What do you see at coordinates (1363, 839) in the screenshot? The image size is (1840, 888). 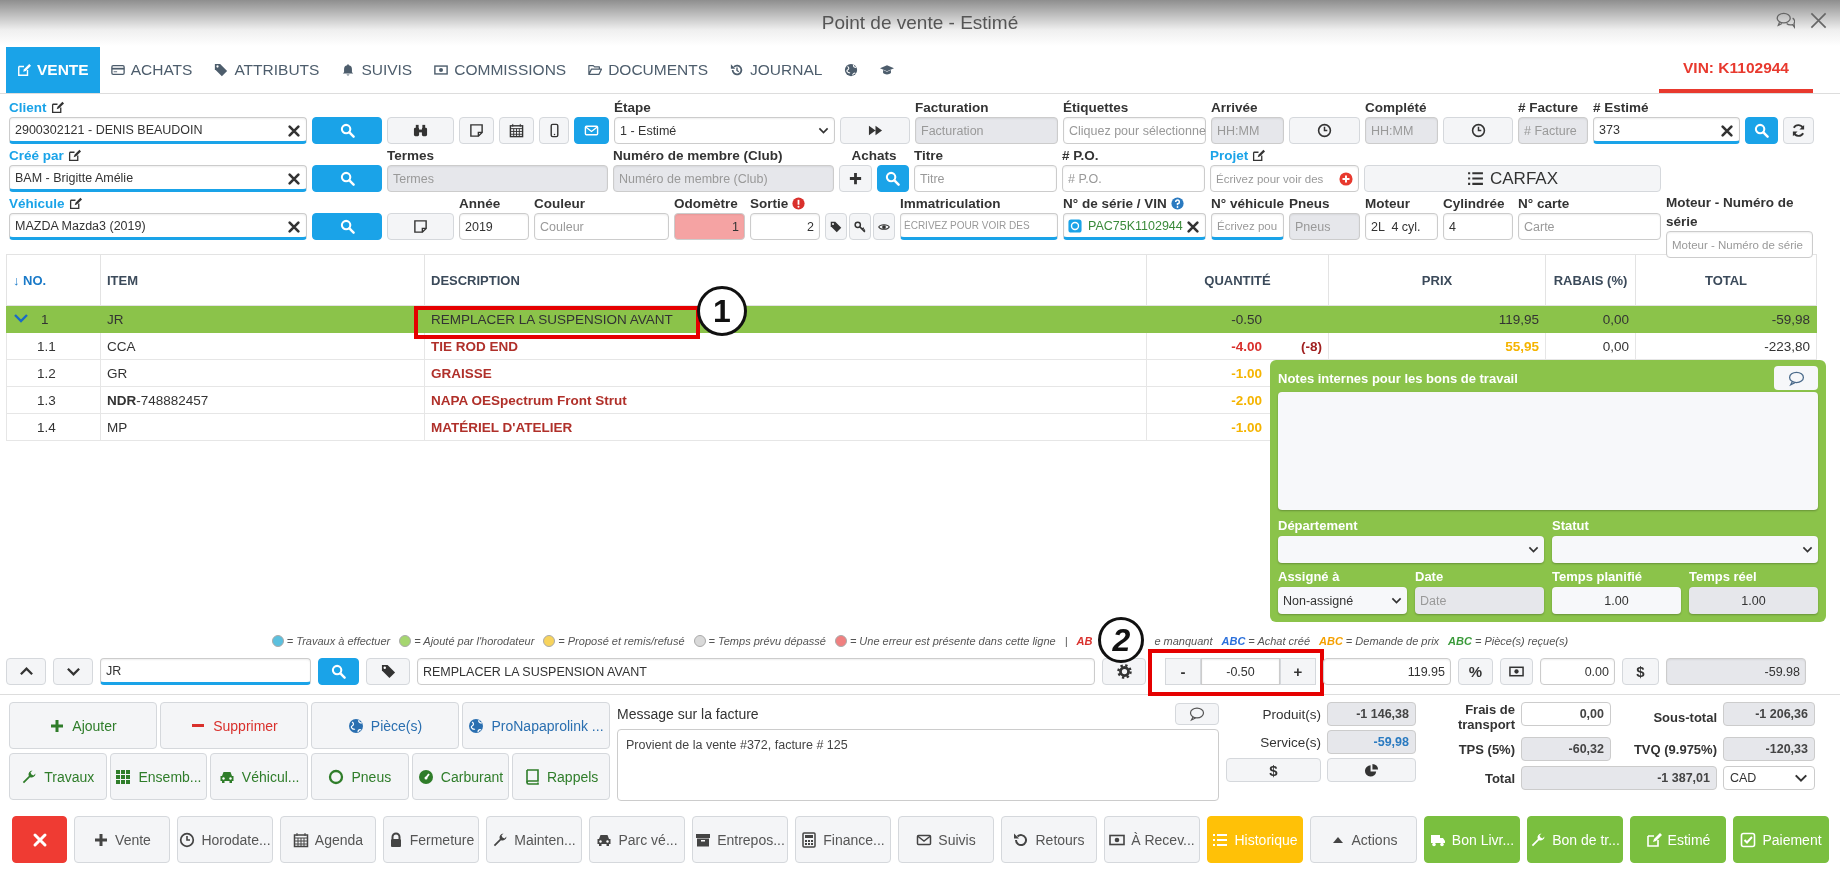 I see `action-button: Actions` at bounding box center [1363, 839].